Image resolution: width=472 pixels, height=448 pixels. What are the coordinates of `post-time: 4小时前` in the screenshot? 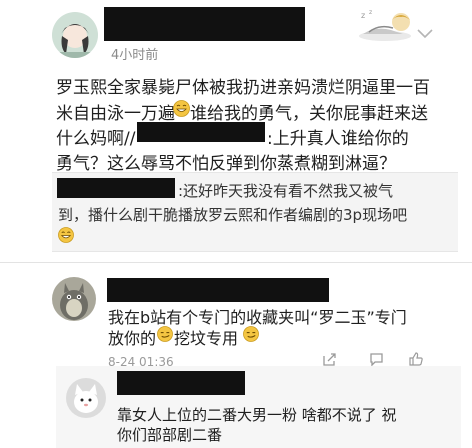 It's located at (135, 55).